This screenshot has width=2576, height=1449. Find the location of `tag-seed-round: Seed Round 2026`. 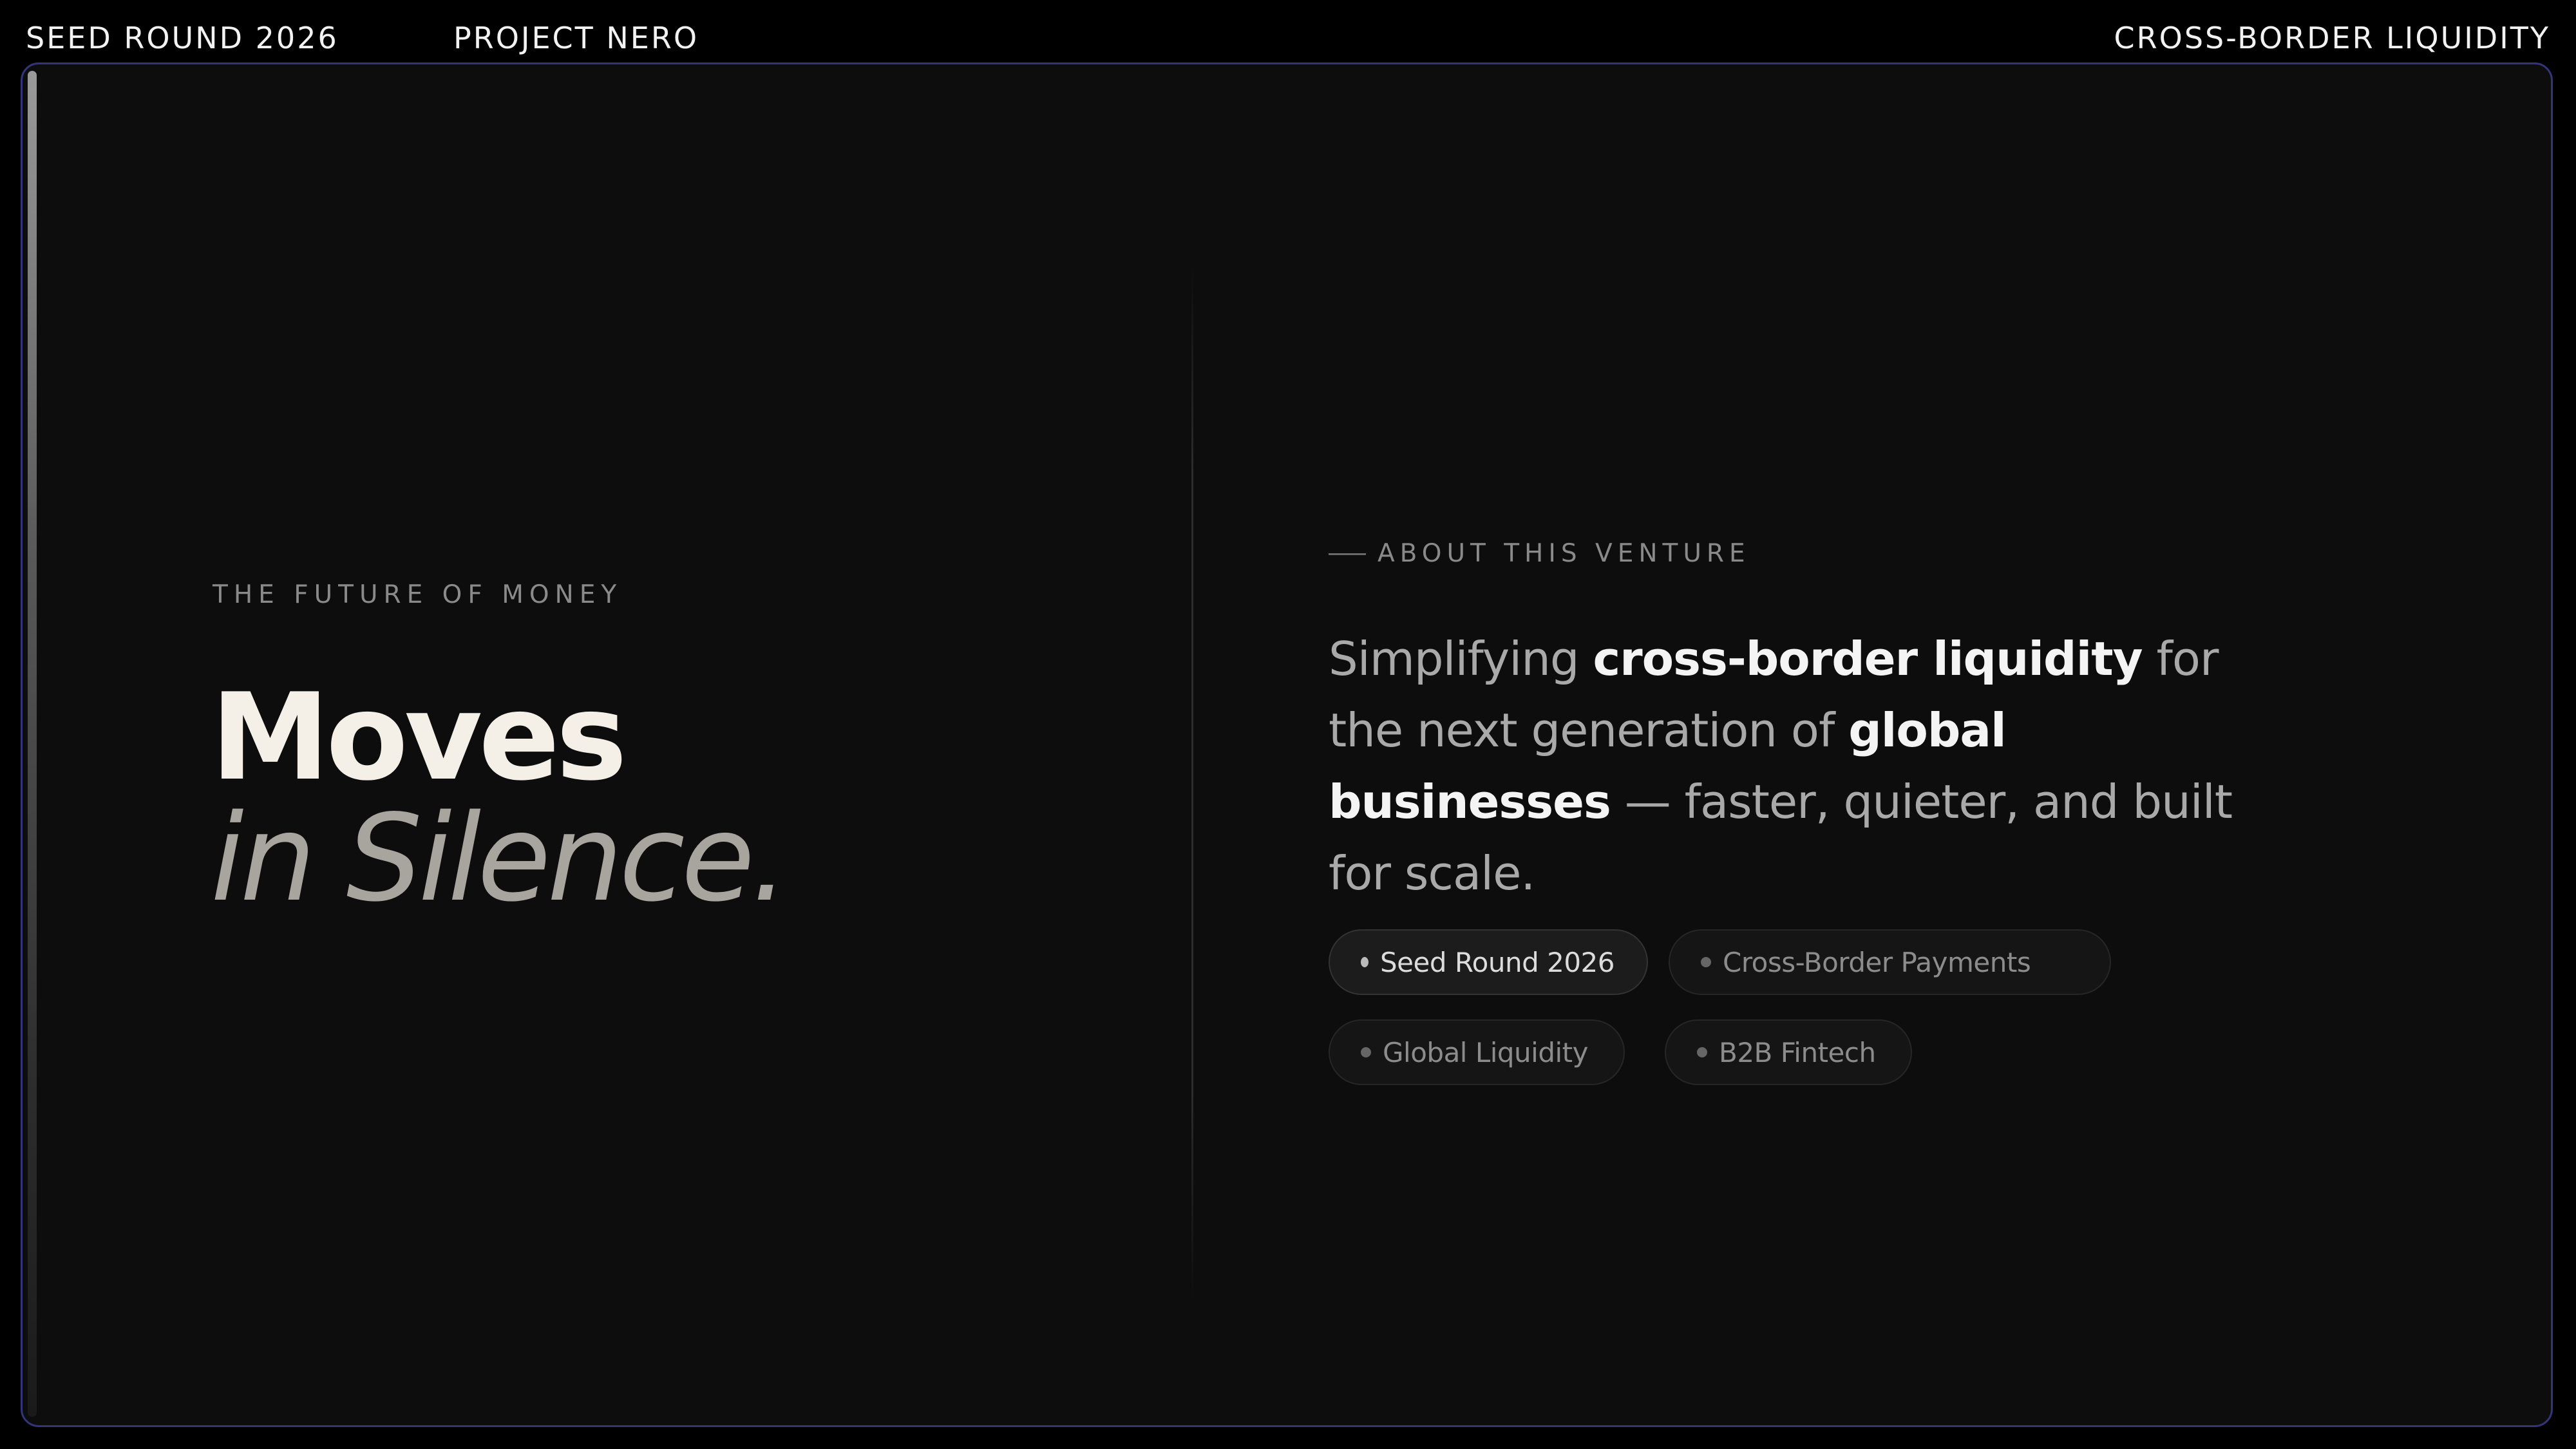

tag-seed-round: Seed Round 2026 is located at coordinates (1488, 962).